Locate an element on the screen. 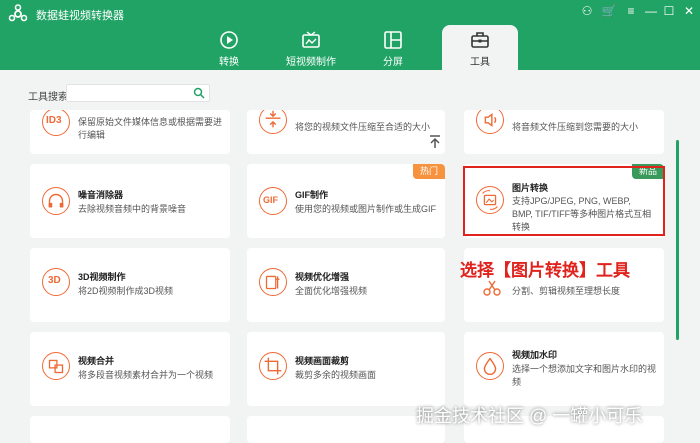 The height and width of the screenshot is (443, 700). gif-icon: GIF is located at coordinates (273, 201).